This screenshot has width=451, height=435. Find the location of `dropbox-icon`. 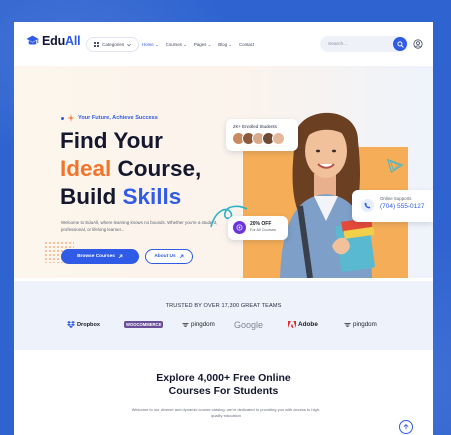

dropbox-icon is located at coordinates (71, 324).